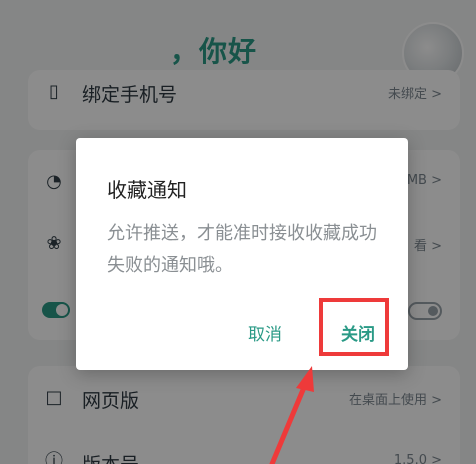  Describe the element at coordinates (265, 332) in the screenshot. I see `cancel-button: 取消` at that location.